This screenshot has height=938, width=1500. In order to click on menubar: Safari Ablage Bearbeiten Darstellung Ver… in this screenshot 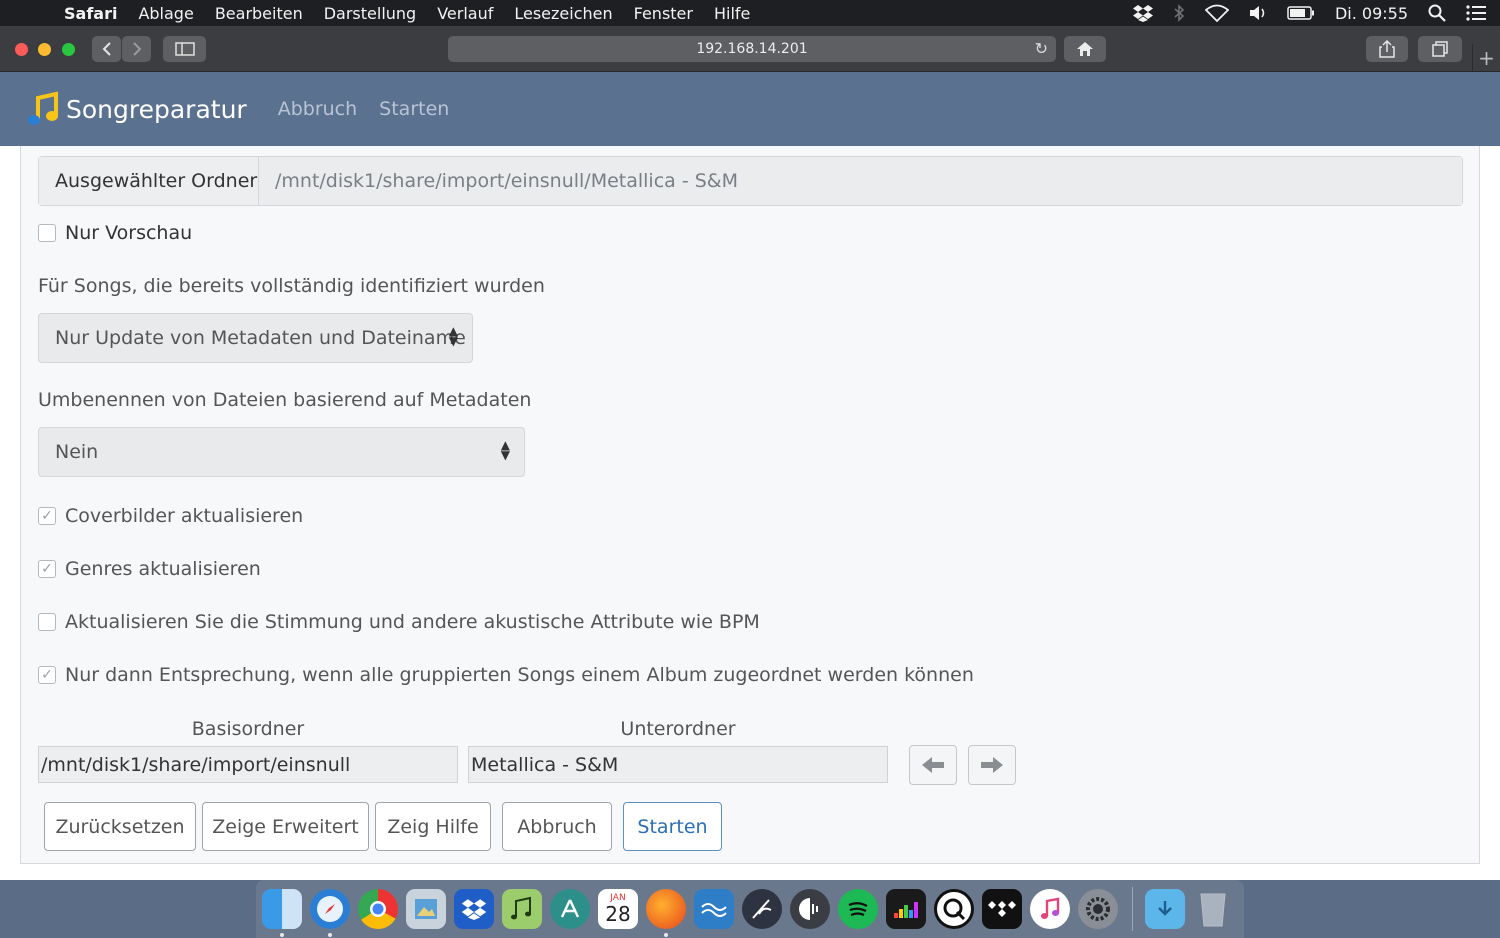, I will do `click(750, 13)`.